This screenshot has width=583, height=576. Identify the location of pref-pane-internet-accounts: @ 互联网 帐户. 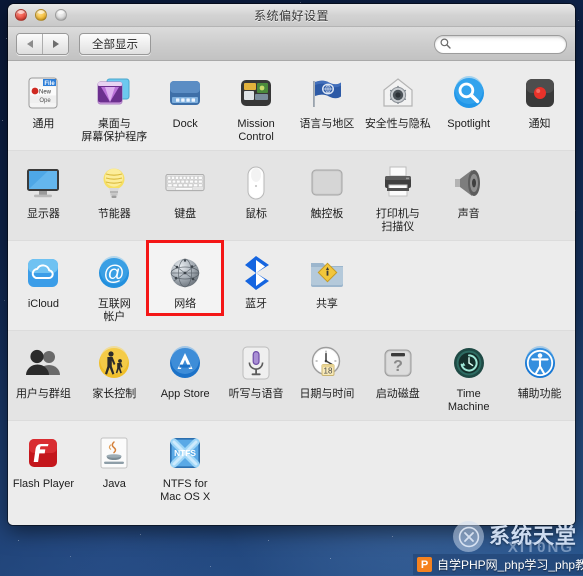
(114, 286).